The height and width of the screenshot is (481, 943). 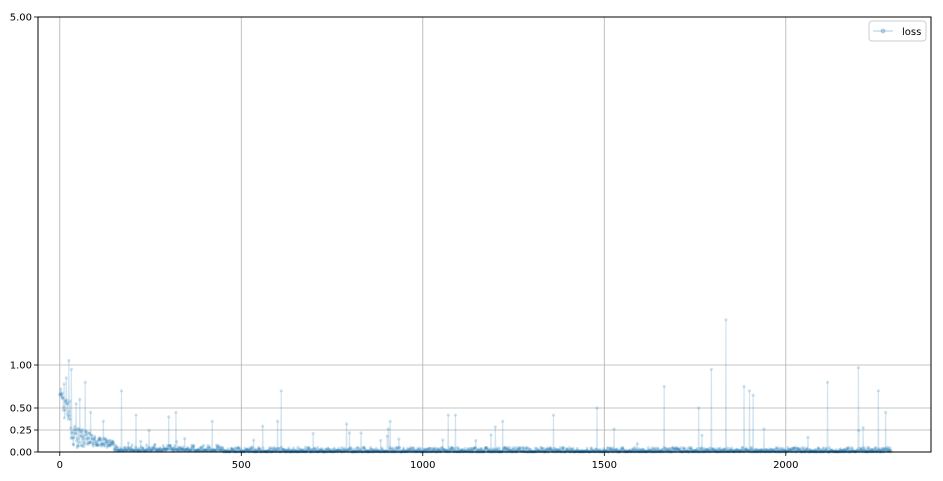 I want to click on legend-label-loss: loss, so click(x=911, y=32).